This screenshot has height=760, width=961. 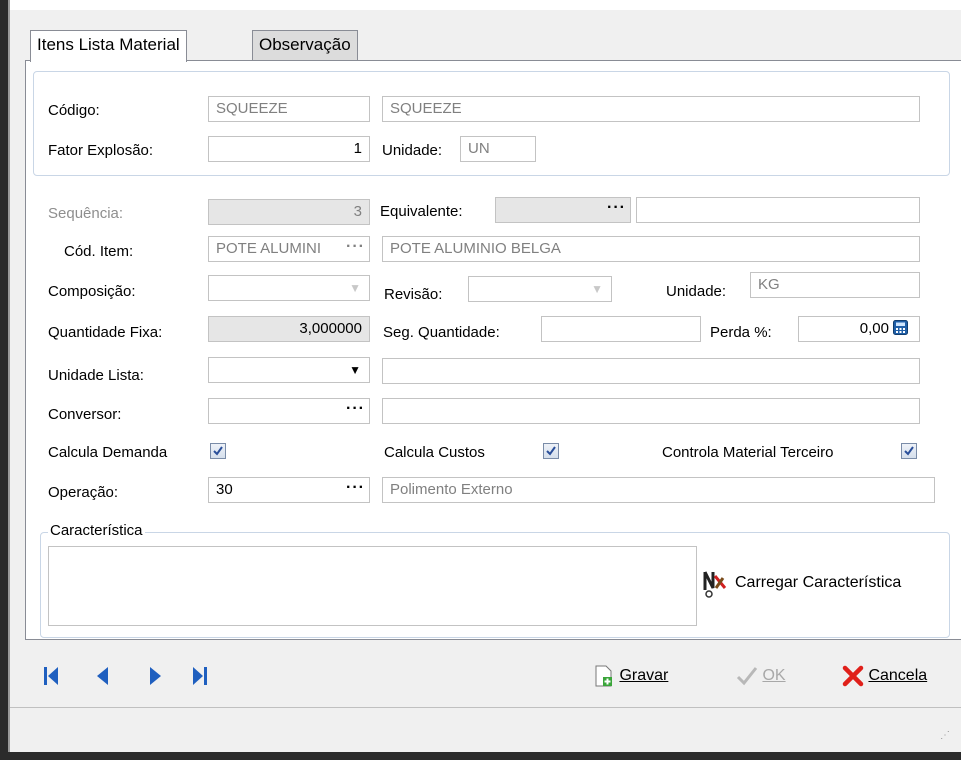 I want to click on tab-itens-lista-material: Itens Lista Material, so click(x=108, y=46).